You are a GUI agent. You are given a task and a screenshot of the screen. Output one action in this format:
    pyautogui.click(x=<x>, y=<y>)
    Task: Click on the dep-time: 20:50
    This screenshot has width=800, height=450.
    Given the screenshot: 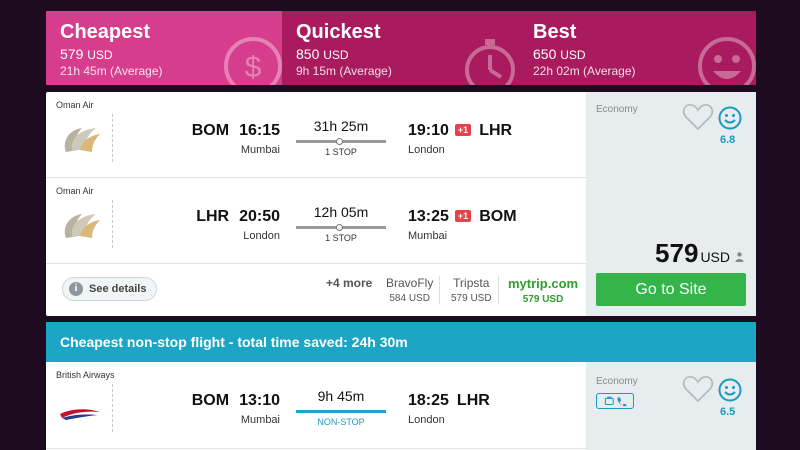 What is the action you would take?
    pyautogui.click(x=259, y=216)
    